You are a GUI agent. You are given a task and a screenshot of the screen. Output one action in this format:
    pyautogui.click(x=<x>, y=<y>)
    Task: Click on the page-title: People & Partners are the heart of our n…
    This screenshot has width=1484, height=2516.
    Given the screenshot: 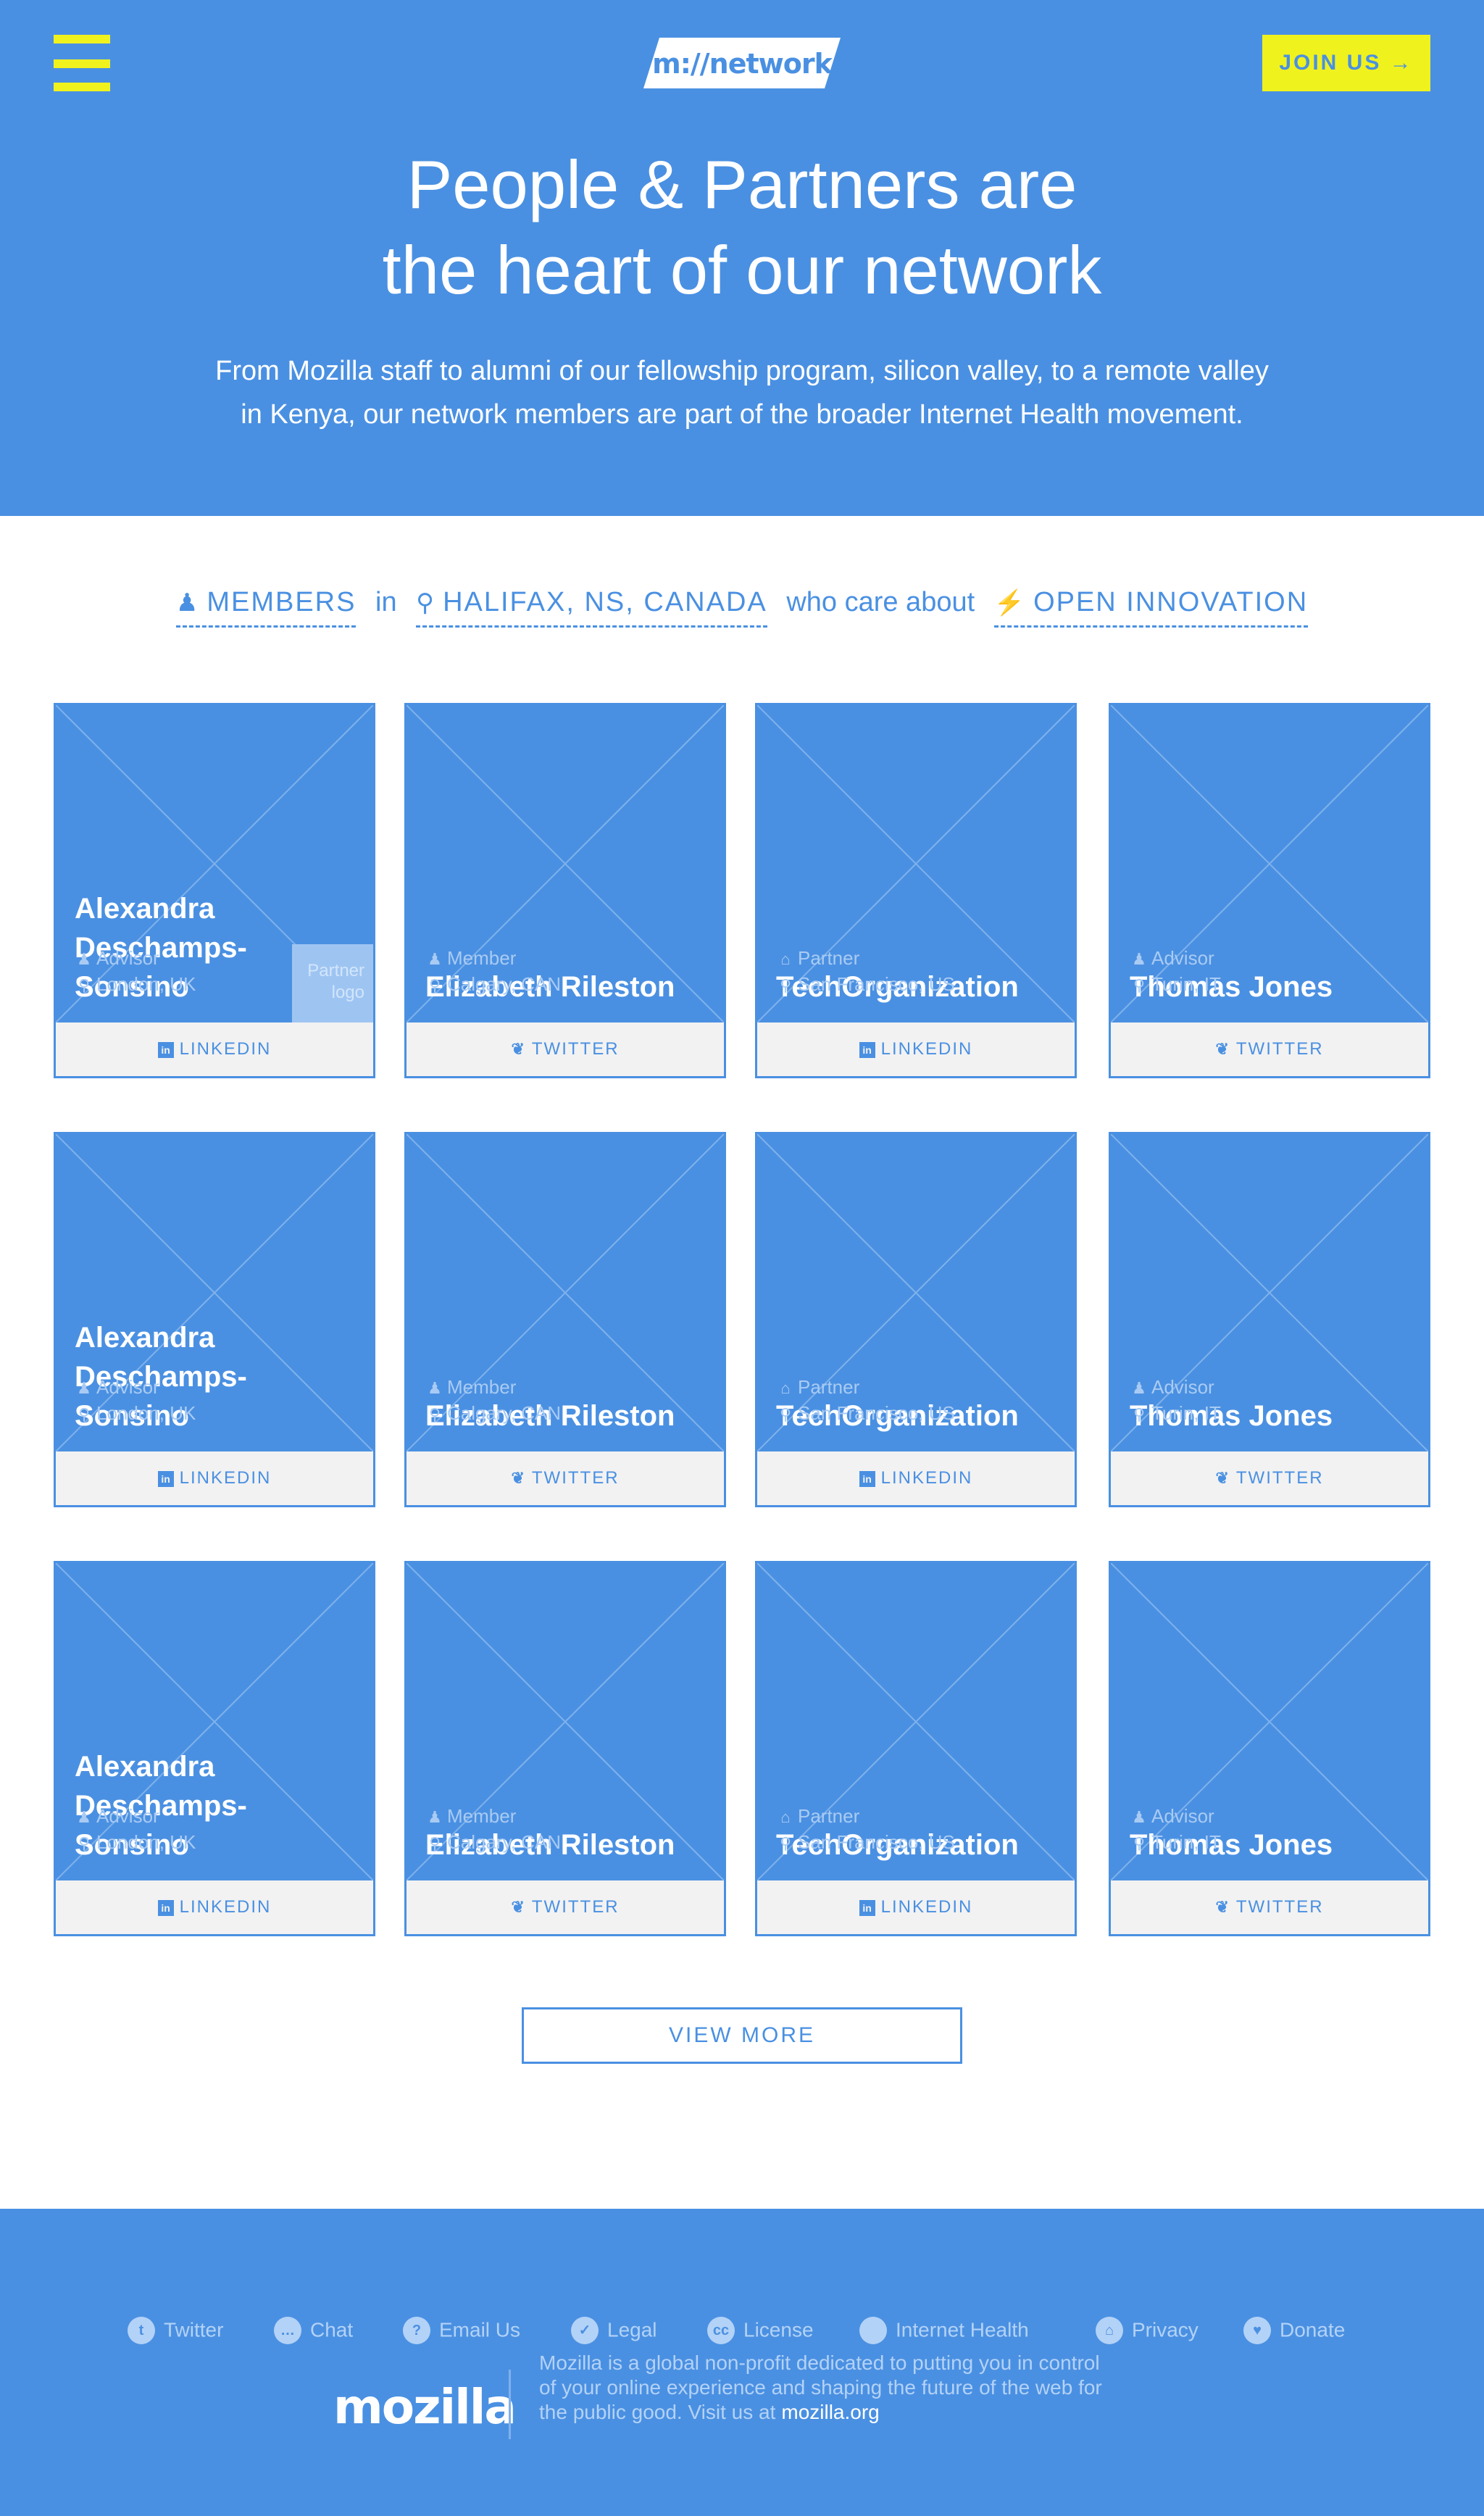 What is the action you would take?
    pyautogui.click(x=742, y=228)
    